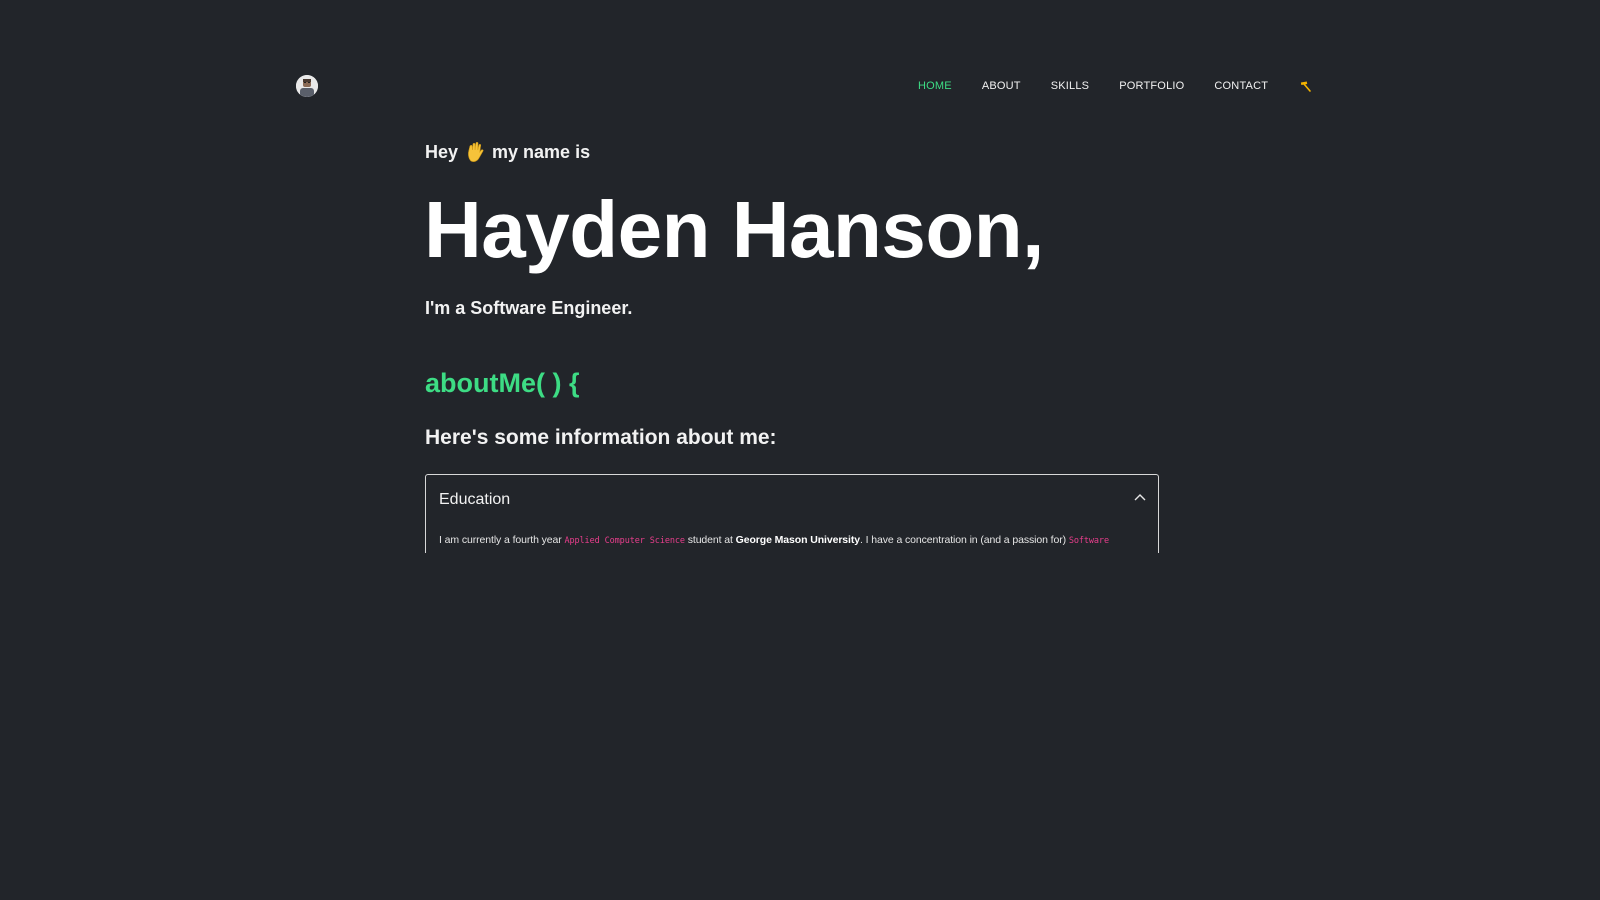 This screenshot has height=900, width=1600. Describe the element at coordinates (1151, 86) in the screenshot. I see `nav-portfolio: PORTFOLIO` at that location.